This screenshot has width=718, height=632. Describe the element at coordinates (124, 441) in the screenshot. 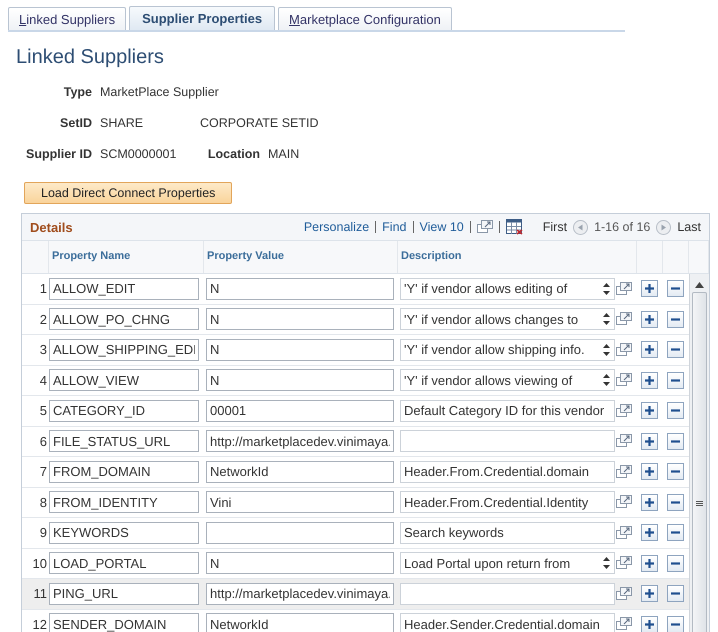

I see `property-name-field: FILE_STATUS_URL` at that location.